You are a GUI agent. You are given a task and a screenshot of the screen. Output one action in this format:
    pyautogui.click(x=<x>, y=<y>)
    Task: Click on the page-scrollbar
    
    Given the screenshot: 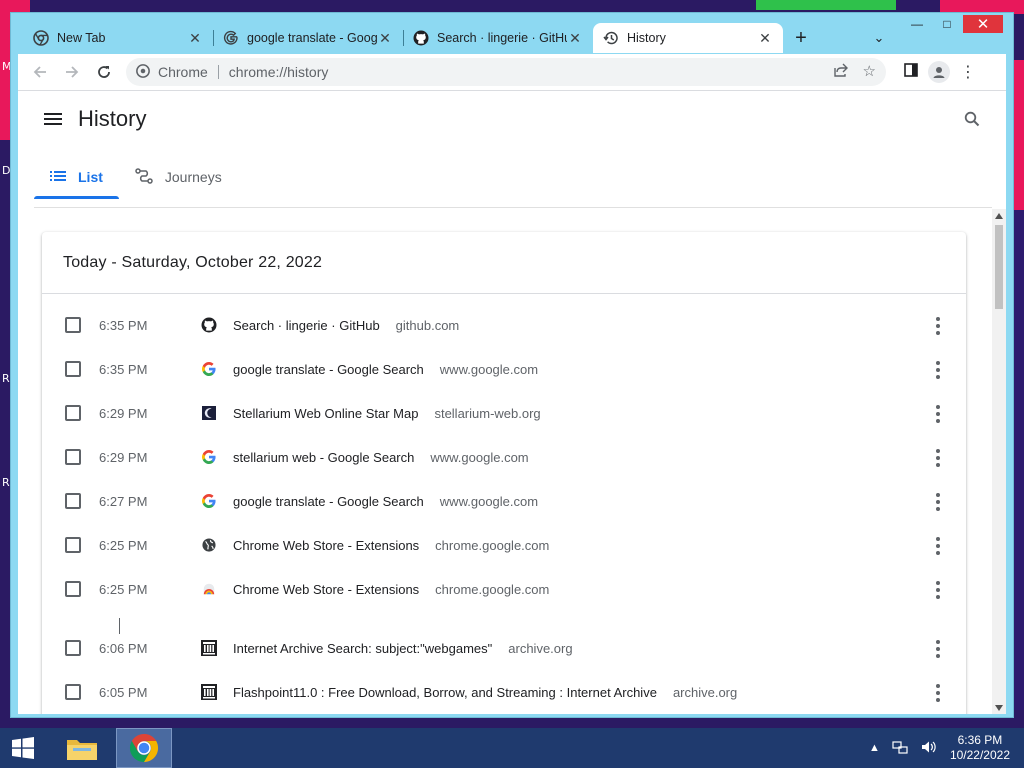 What is the action you would take?
    pyautogui.click(x=999, y=461)
    